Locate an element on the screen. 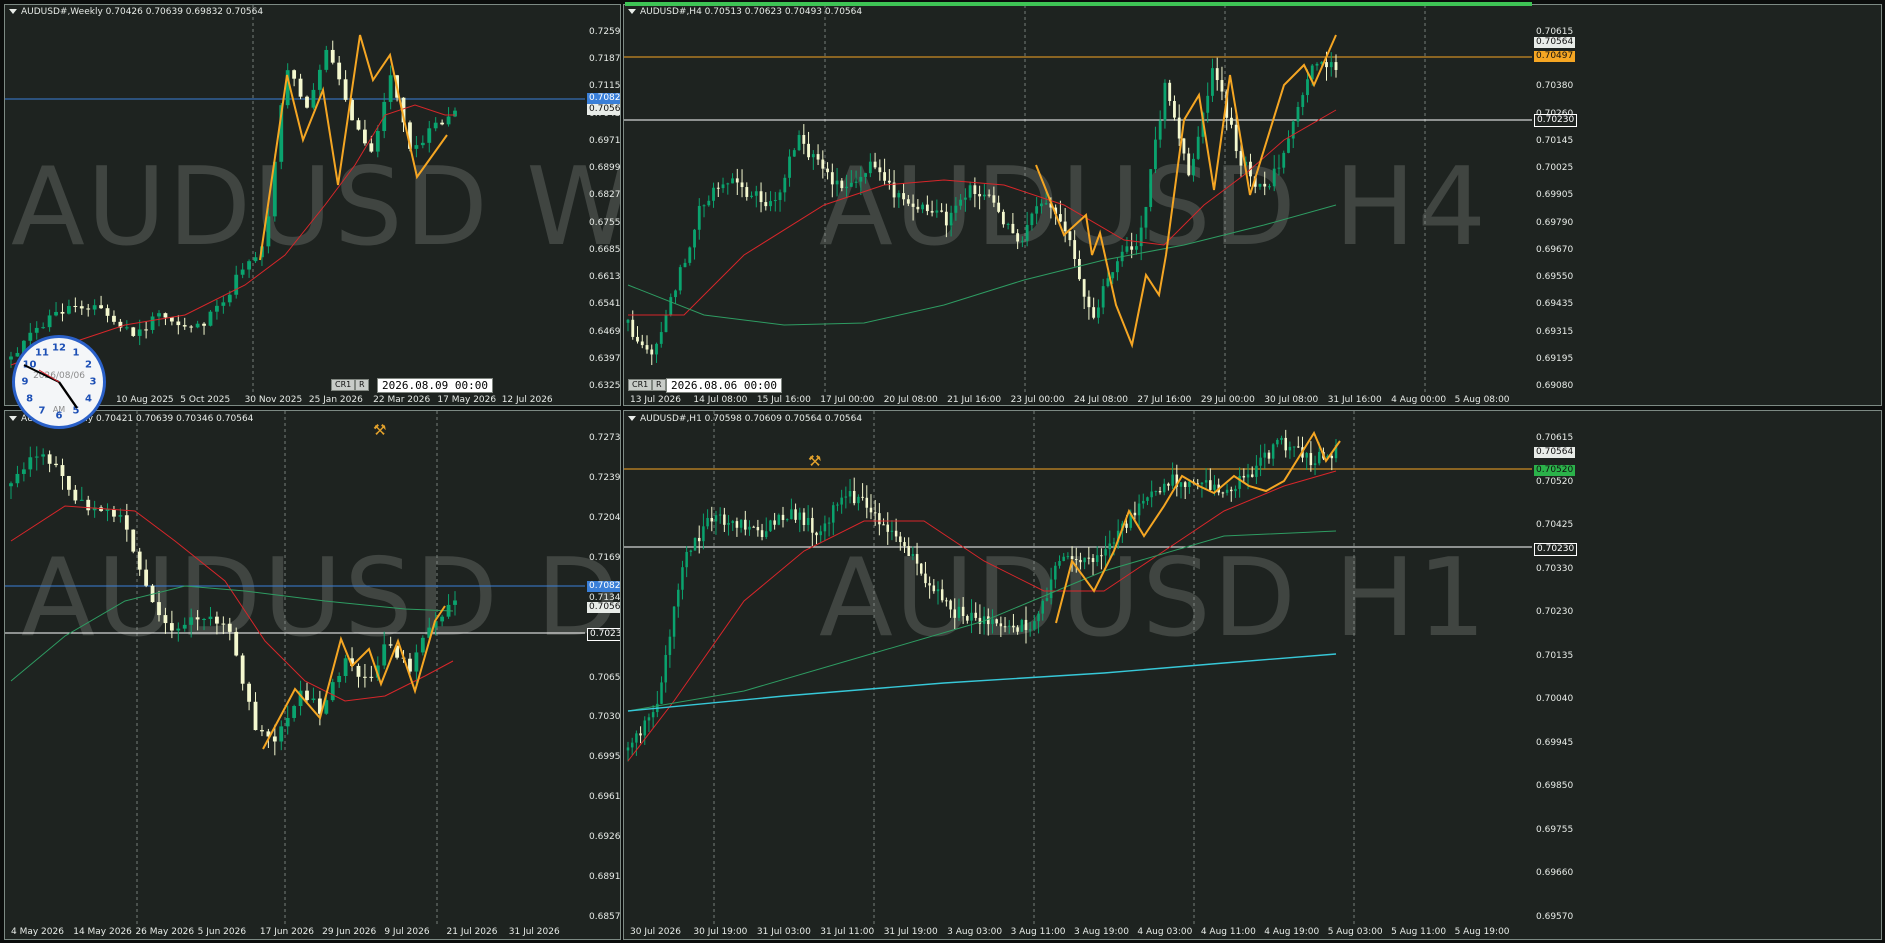 This screenshot has height=943, width=1885. analog-clock: 2026/08/06 AM 12 1 2 3 4 5 6 7 8 9 10 11 is located at coordinates (59, 382).